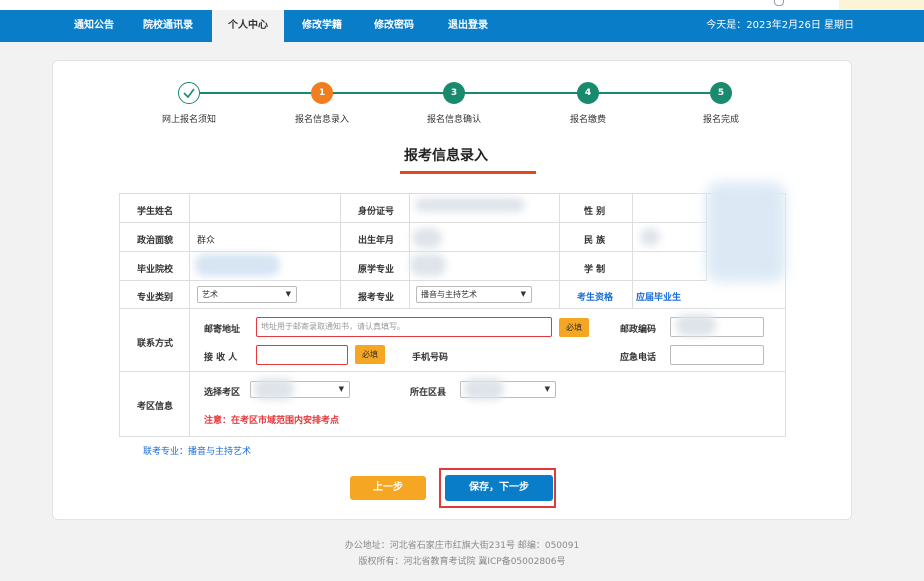 This screenshot has width=924, height=581. What do you see at coordinates (237, 265) in the screenshot?
I see `graduate-school-value` at bounding box center [237, 265].